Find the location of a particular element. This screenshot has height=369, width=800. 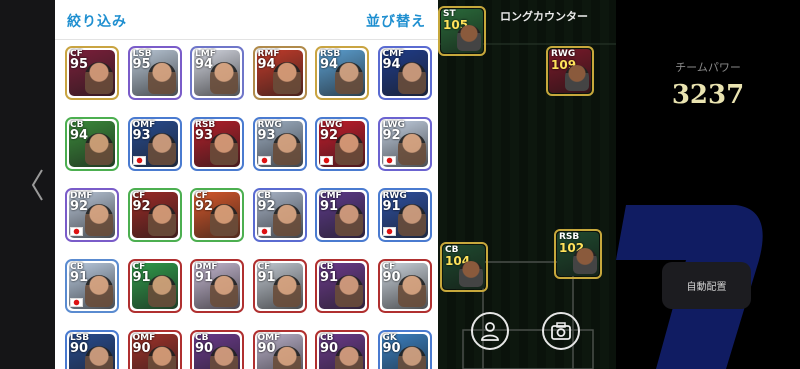

player-card: RSB 93 is located at coordinates (217, 144).